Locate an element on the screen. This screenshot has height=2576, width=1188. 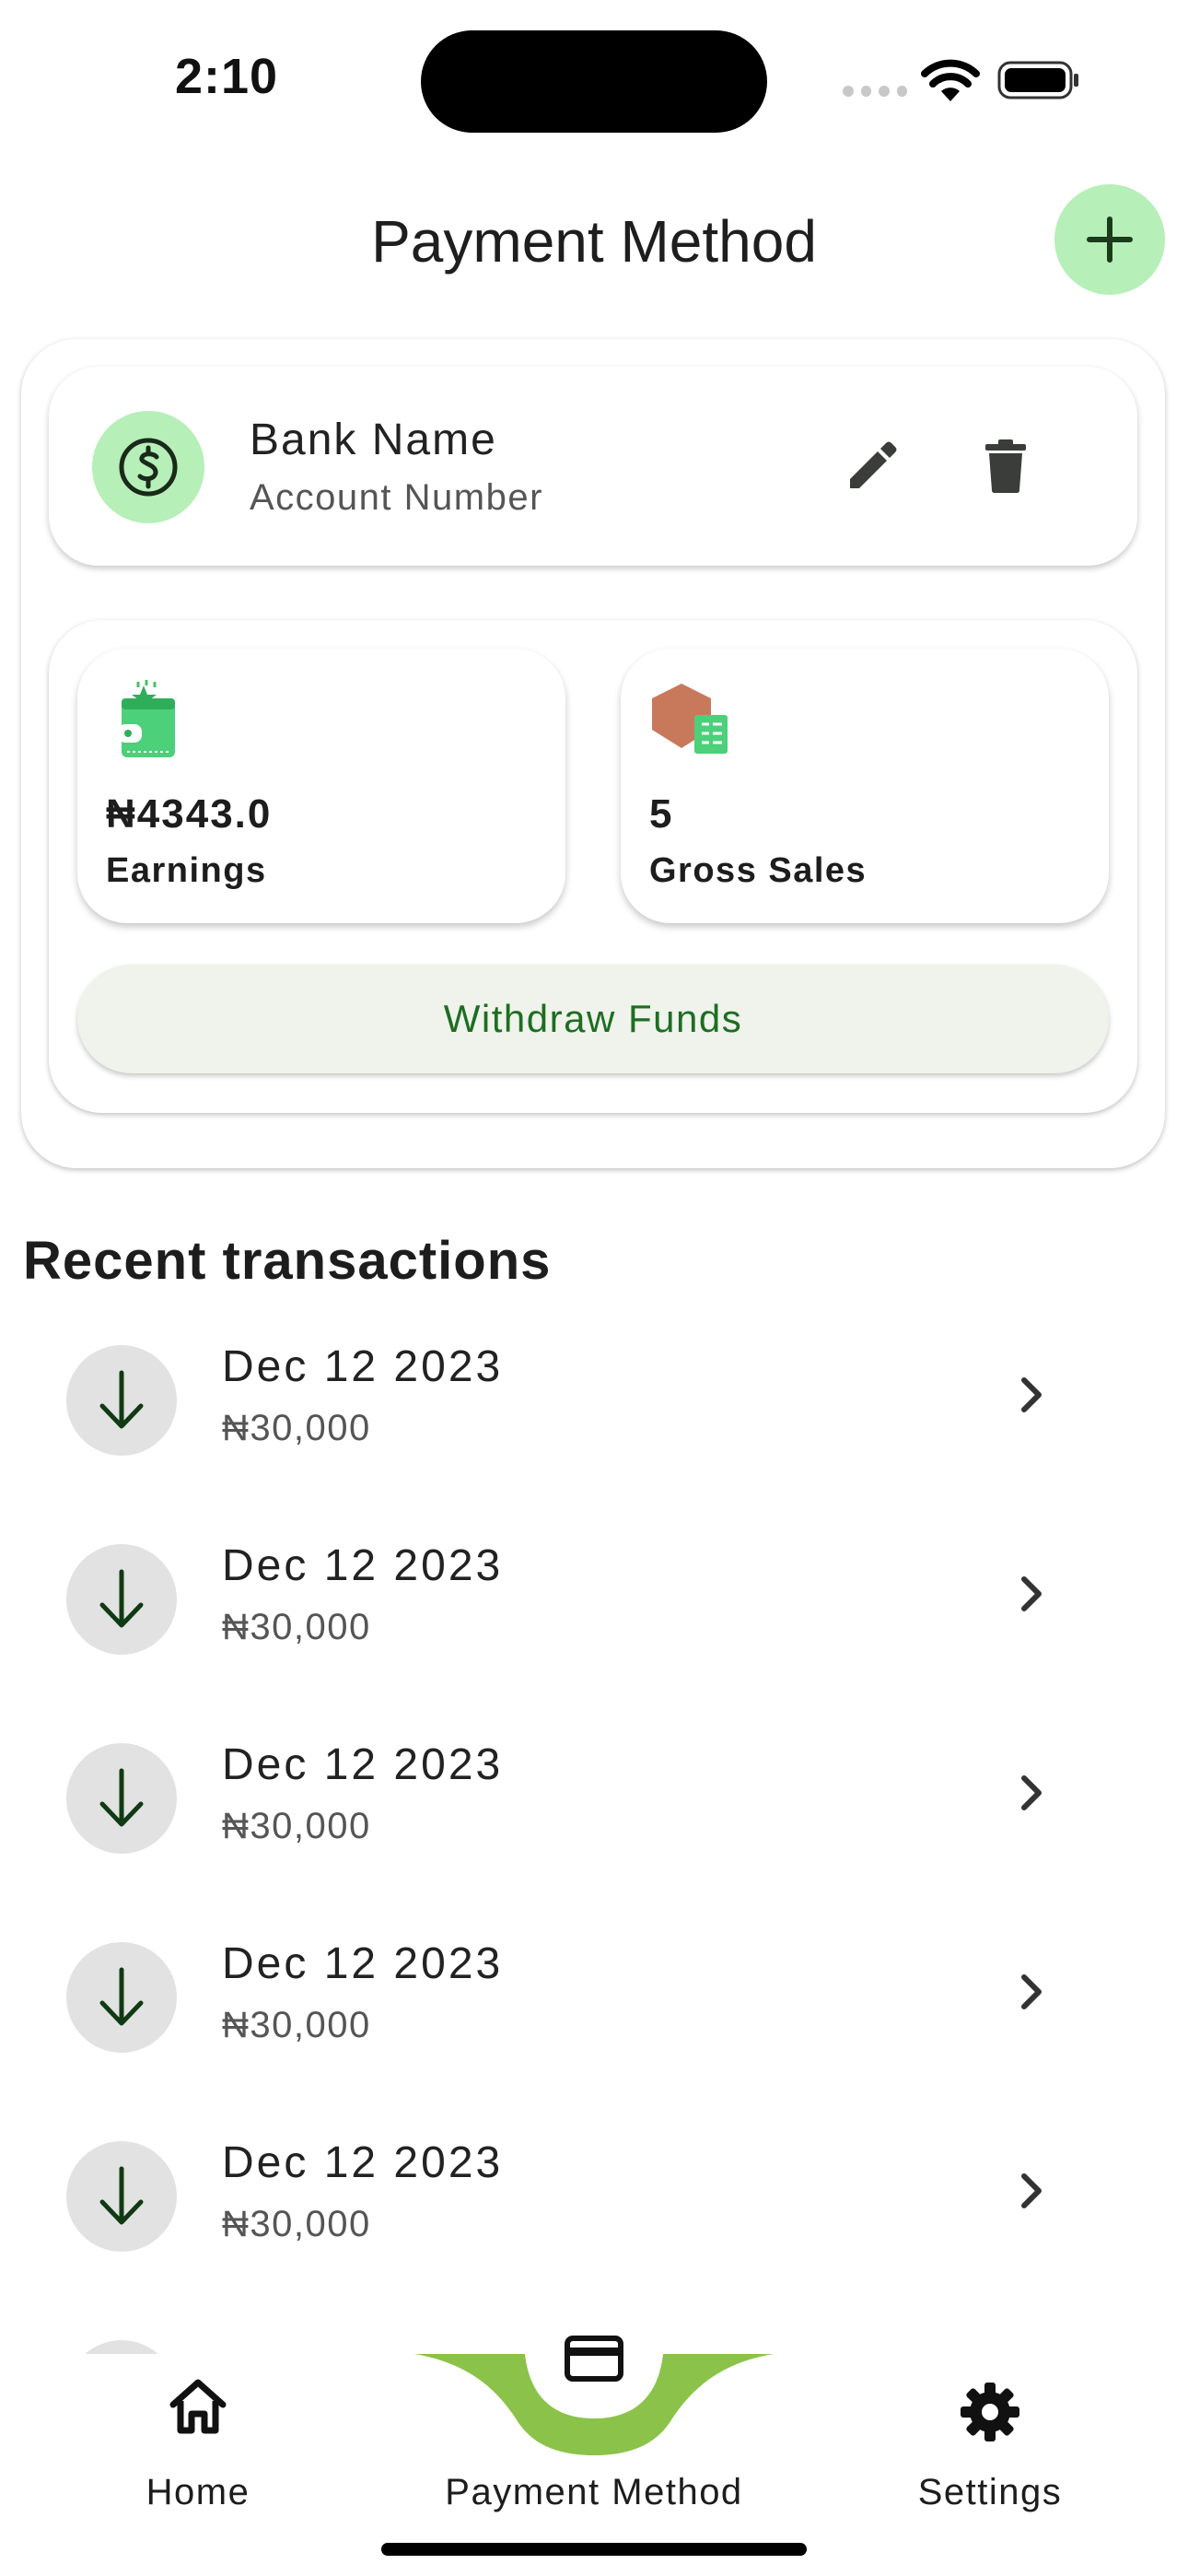
nav-label-payment-method: Payment Method is located at coordinates (594, 2492).